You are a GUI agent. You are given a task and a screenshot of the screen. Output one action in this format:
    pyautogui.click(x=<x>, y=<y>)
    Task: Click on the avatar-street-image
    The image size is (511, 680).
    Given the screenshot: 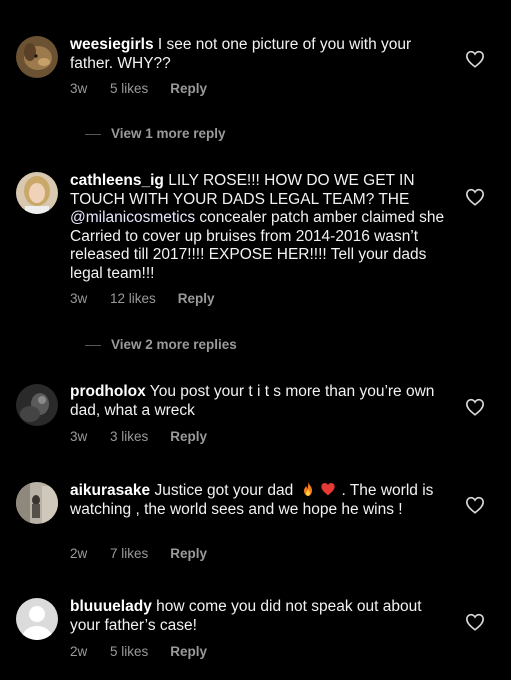 What is the action you would take?
    pyautogui.click(x=37, y=503)
    